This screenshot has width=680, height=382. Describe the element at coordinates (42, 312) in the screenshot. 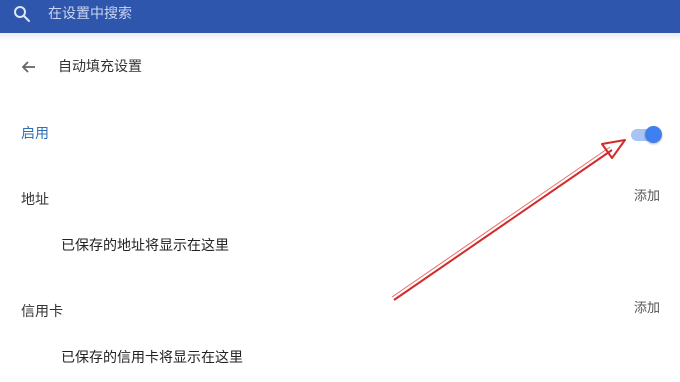

I see `credit-card-section-label: 信用卡` at that location.